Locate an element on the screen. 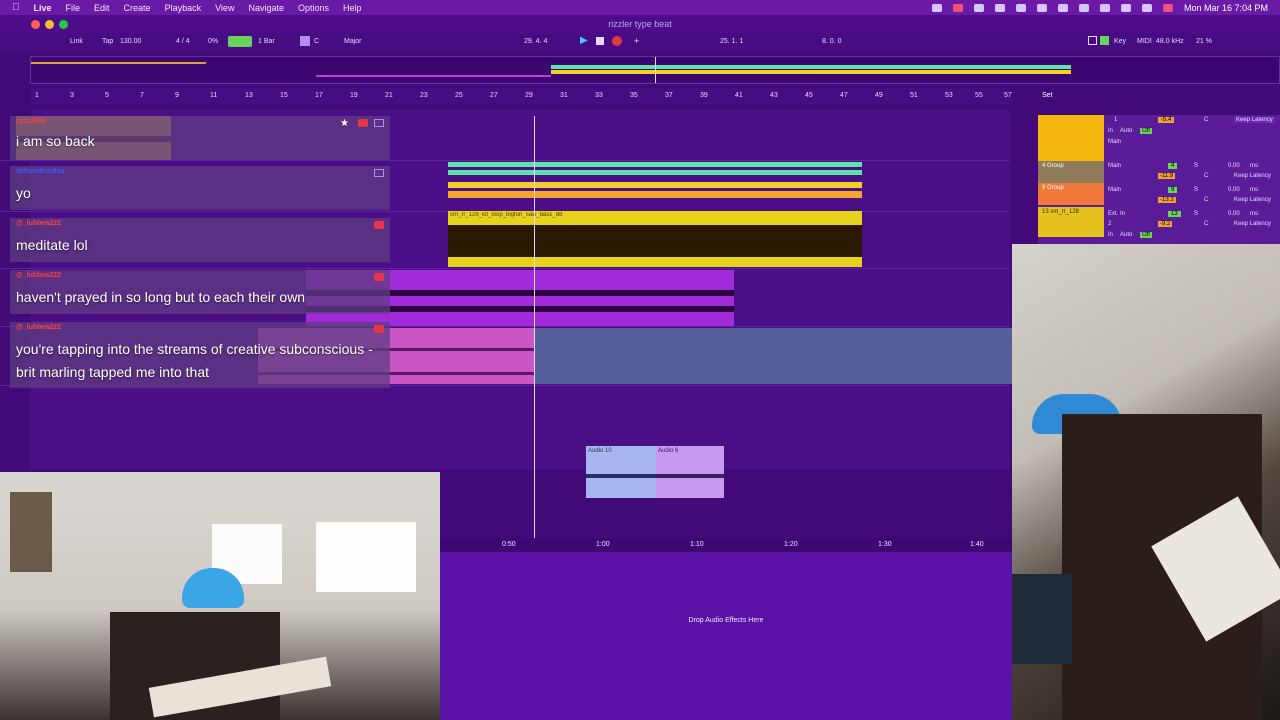 The height and width of the screenshot is (720, 1280). scale-field: Major is located at coordinates (353, 41).